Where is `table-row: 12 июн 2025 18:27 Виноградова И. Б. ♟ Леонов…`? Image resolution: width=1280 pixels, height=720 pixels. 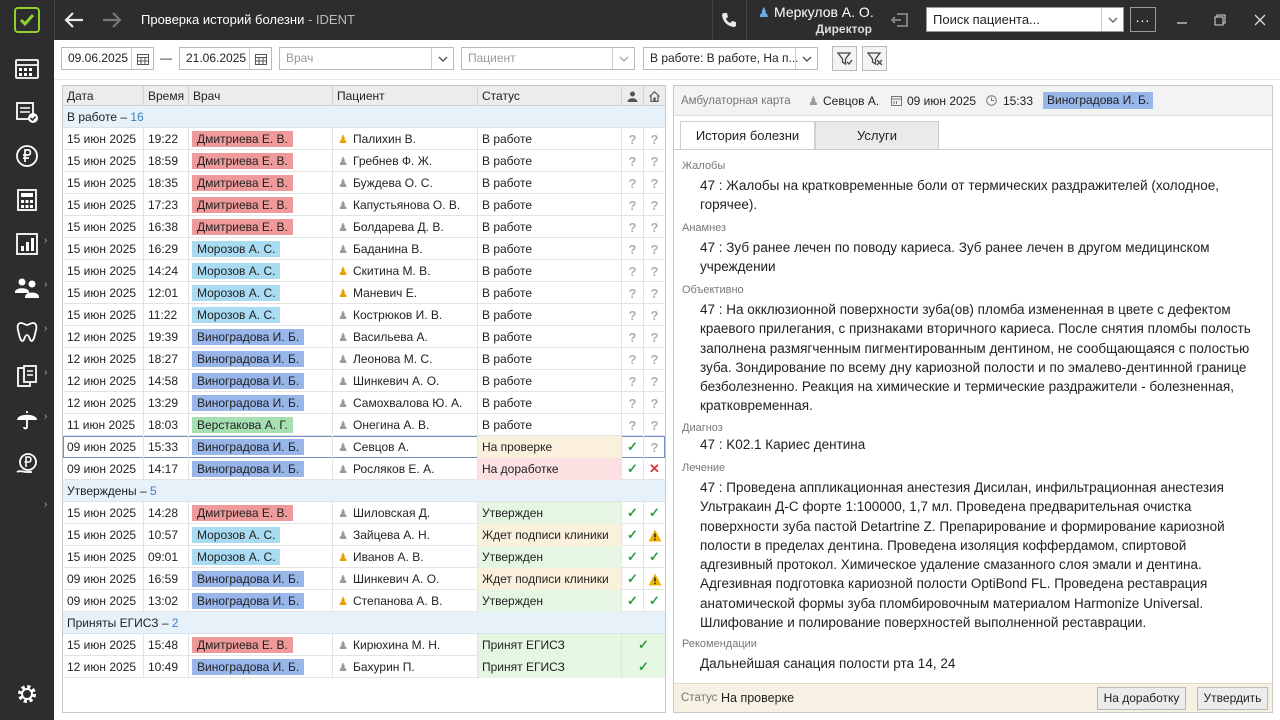
table-row: 12 июн 2025 18:27 Виноградова И. Б. ♟ Леонов… is located at coordinates (364, 359).